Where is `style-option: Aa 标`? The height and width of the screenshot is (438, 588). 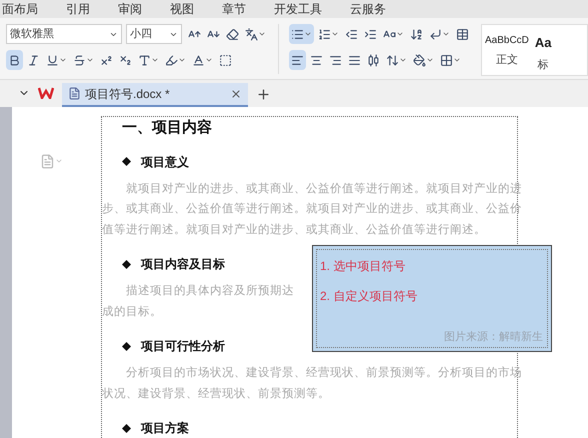
style-option: Aa 标 is located at coordinates (543, 54).